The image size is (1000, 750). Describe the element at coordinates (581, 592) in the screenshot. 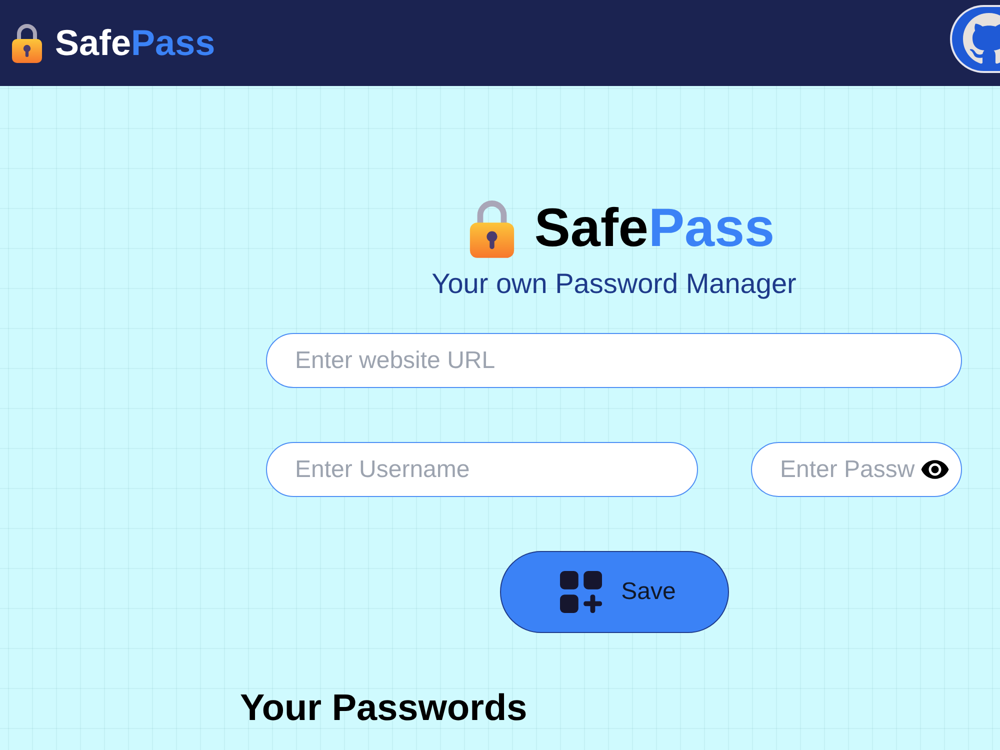

I see `grid-plus-icon` at that location.